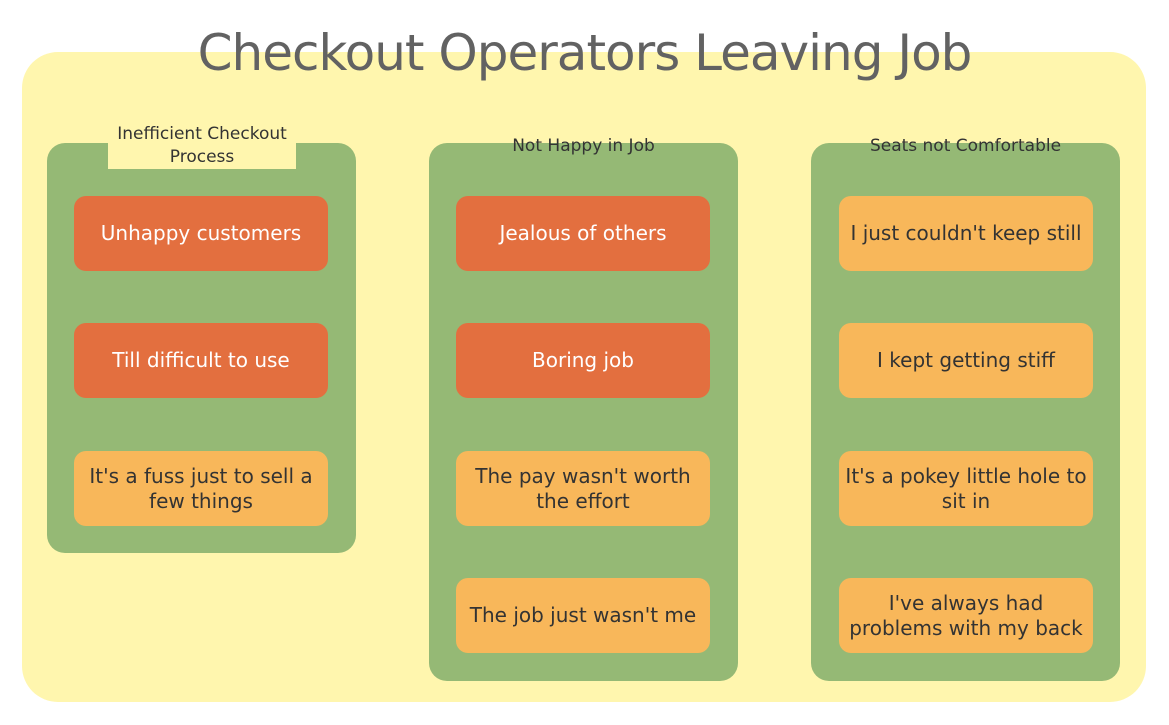  Describe the element at coordinates (585, 53) in the screenshot. I see `diagram-title: Checkout Operators Leaving Job` at that location.